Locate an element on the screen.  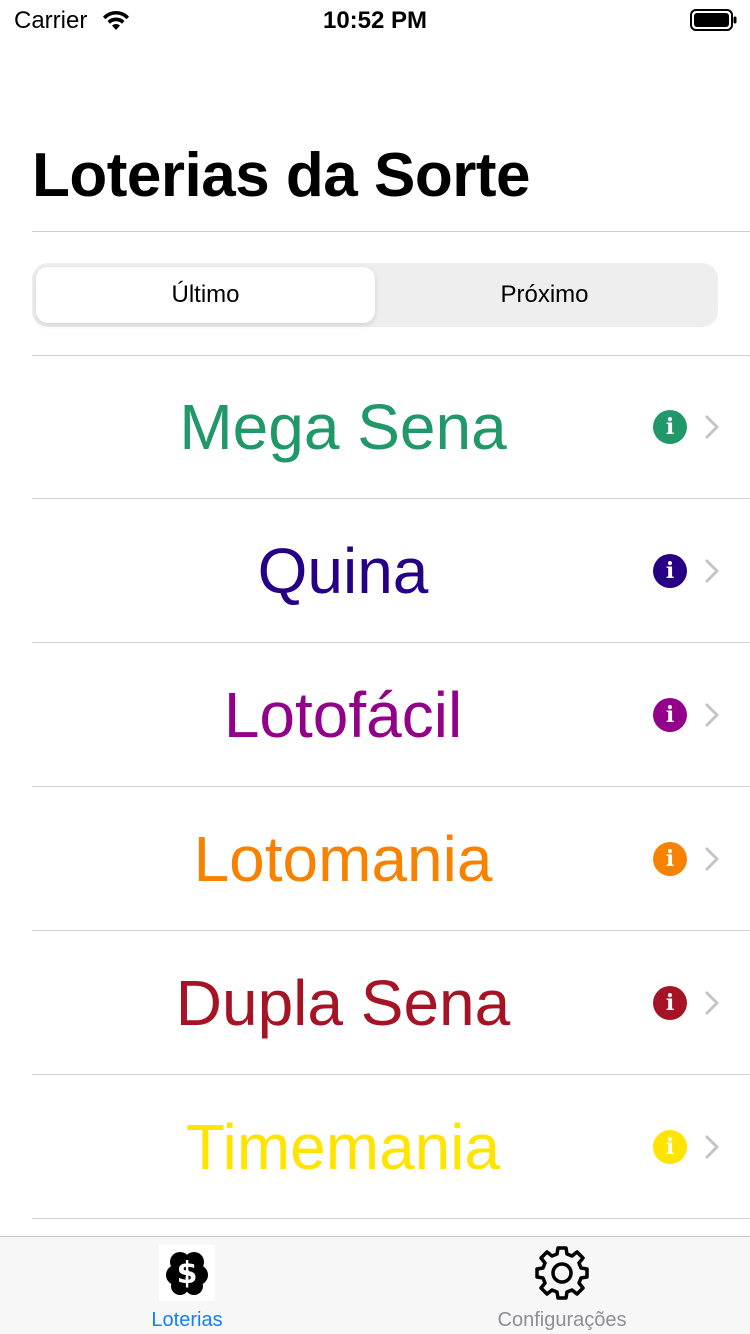
lottery-name: Lotomania is located at coordinates (343, 859).